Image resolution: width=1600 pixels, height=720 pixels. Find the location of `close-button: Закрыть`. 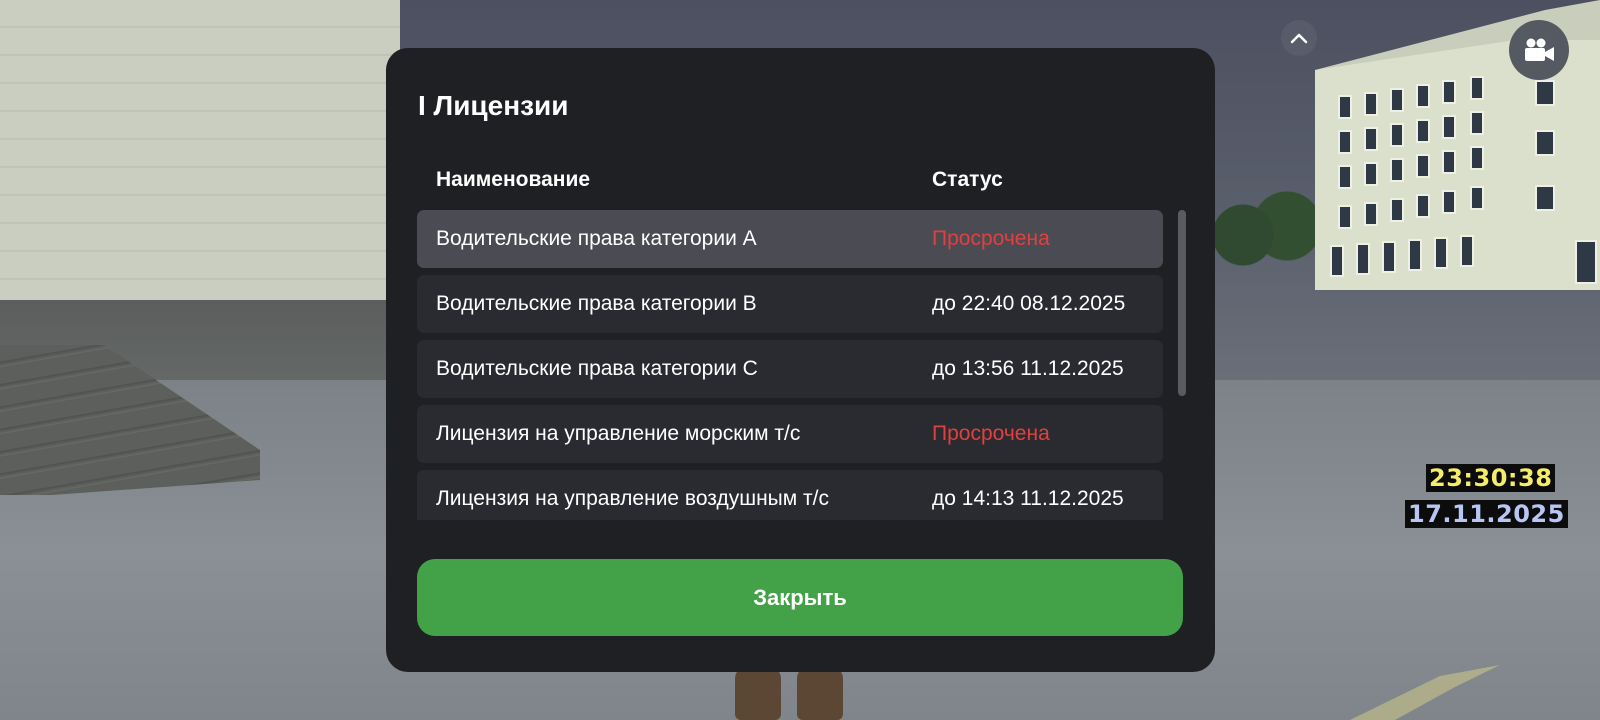

close-button: Закрыть is located at coordinates (800, 597).